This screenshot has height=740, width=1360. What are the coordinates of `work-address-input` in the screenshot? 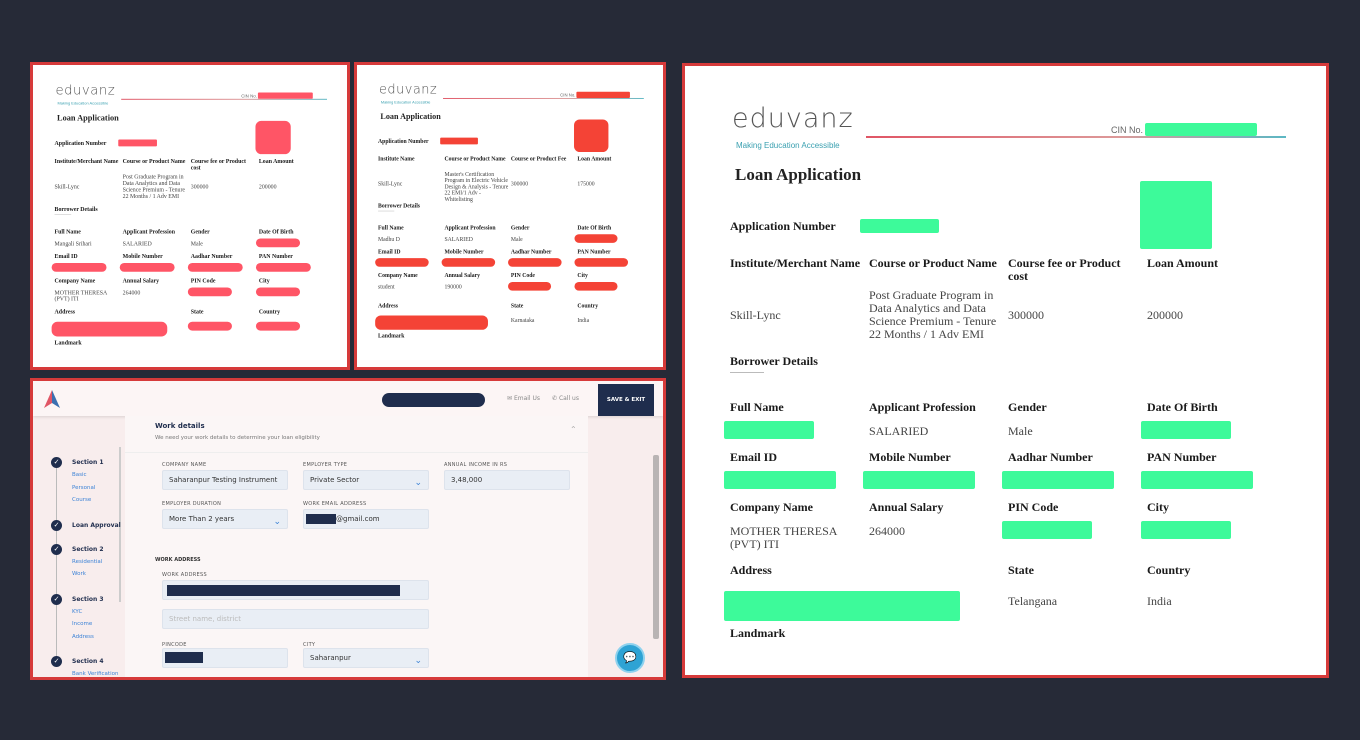 It's located at (295, 590).